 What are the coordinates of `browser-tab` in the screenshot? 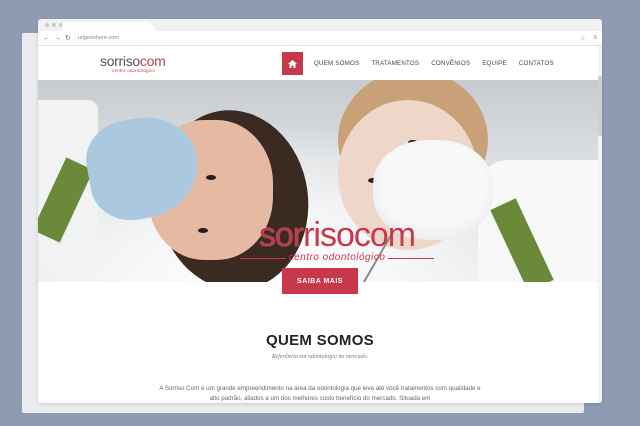 It's located at (109, 26).